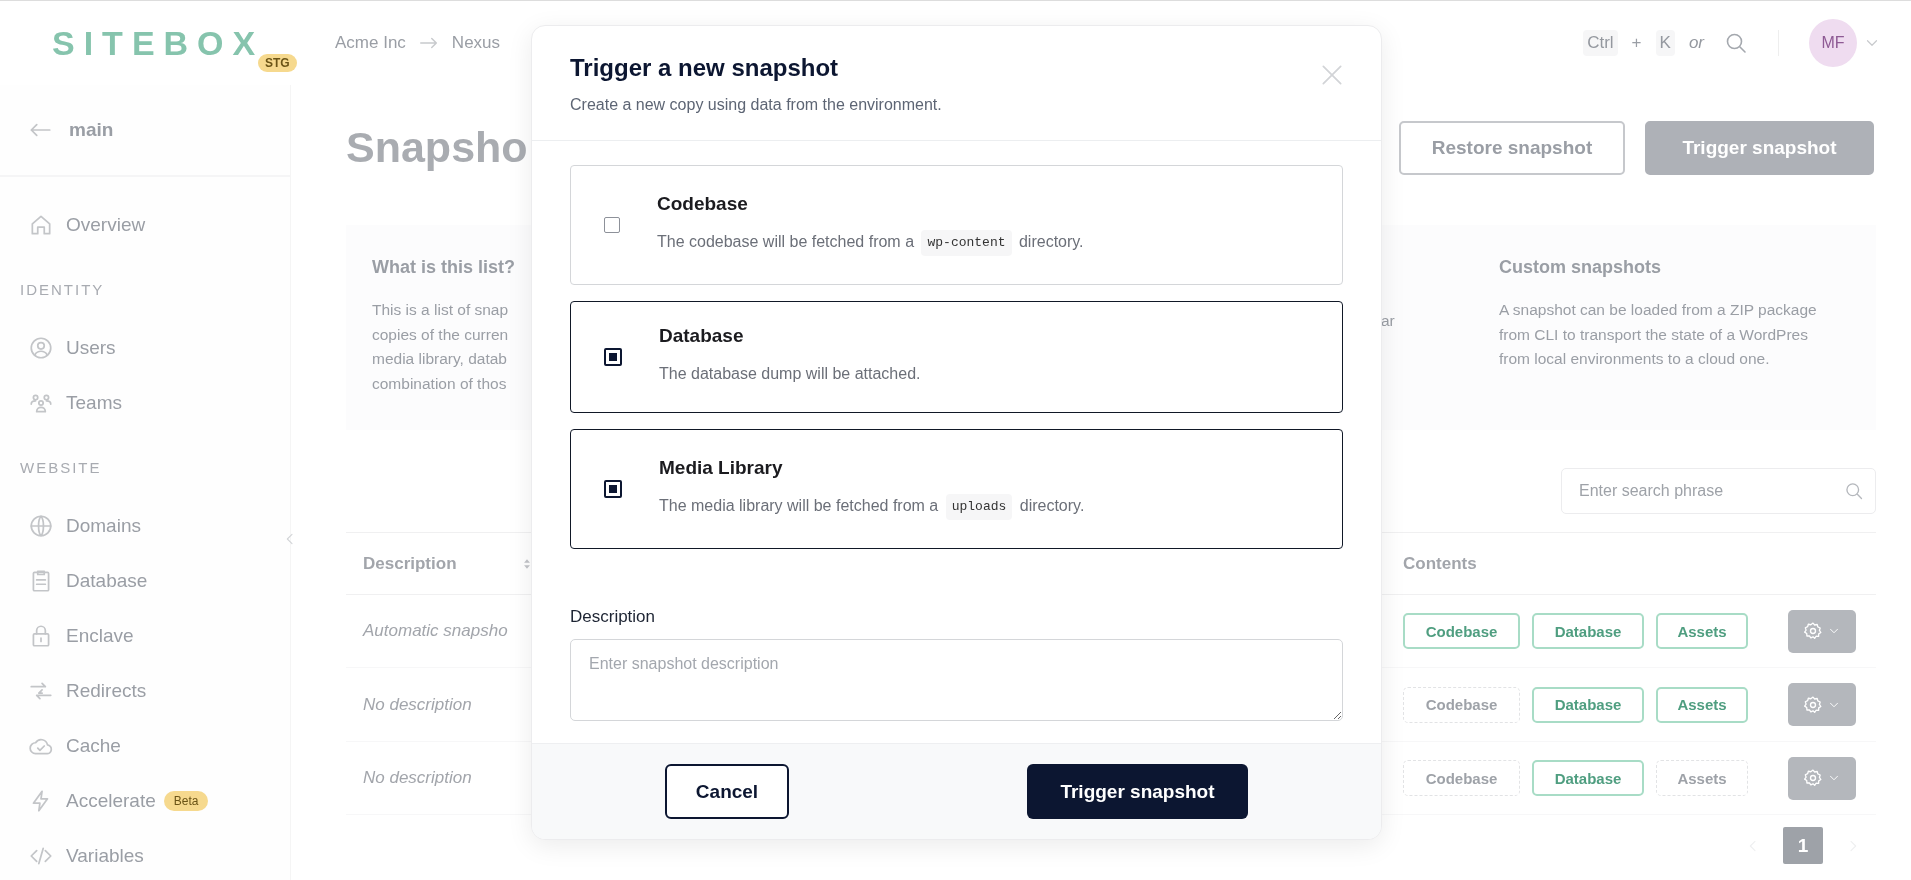 This screenshot has height=880, width=1911. Describe the element at coordinates (440, 383) in the screenshot. I see `card-text: combination of thos` at that location.